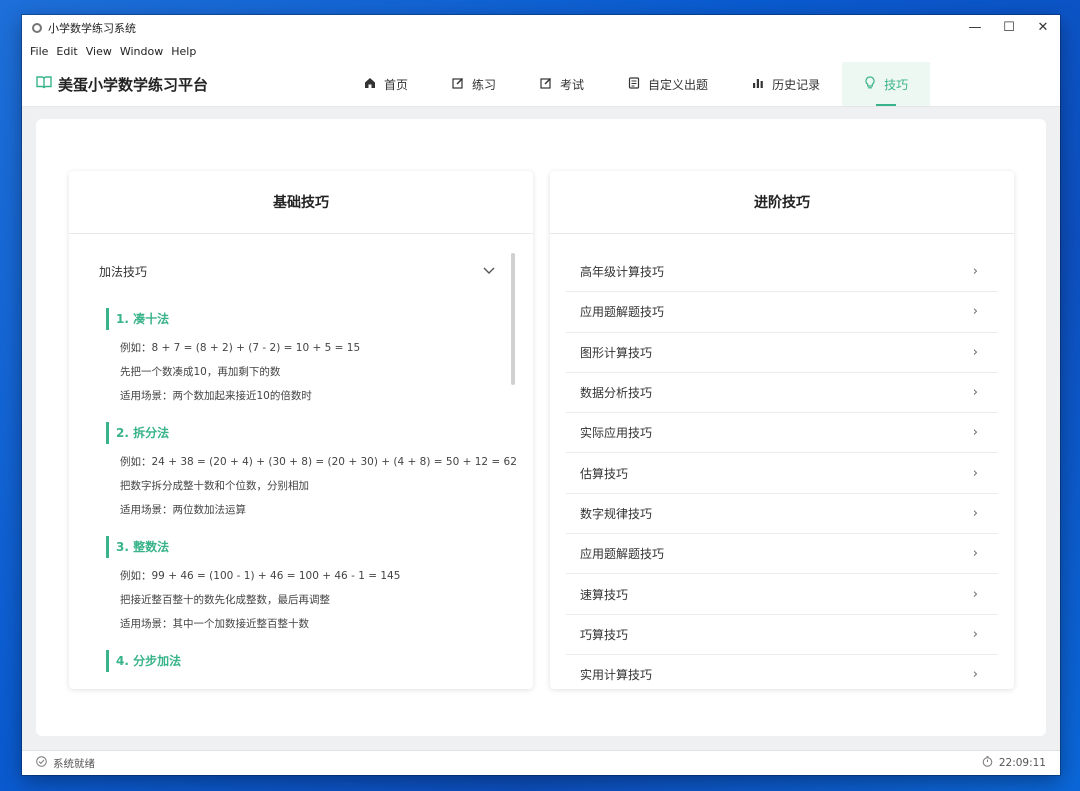  Describe the element at coordinates (182, 84) in the screenshot. I see `brand: 美蛋小学数学练习平台` at that location.